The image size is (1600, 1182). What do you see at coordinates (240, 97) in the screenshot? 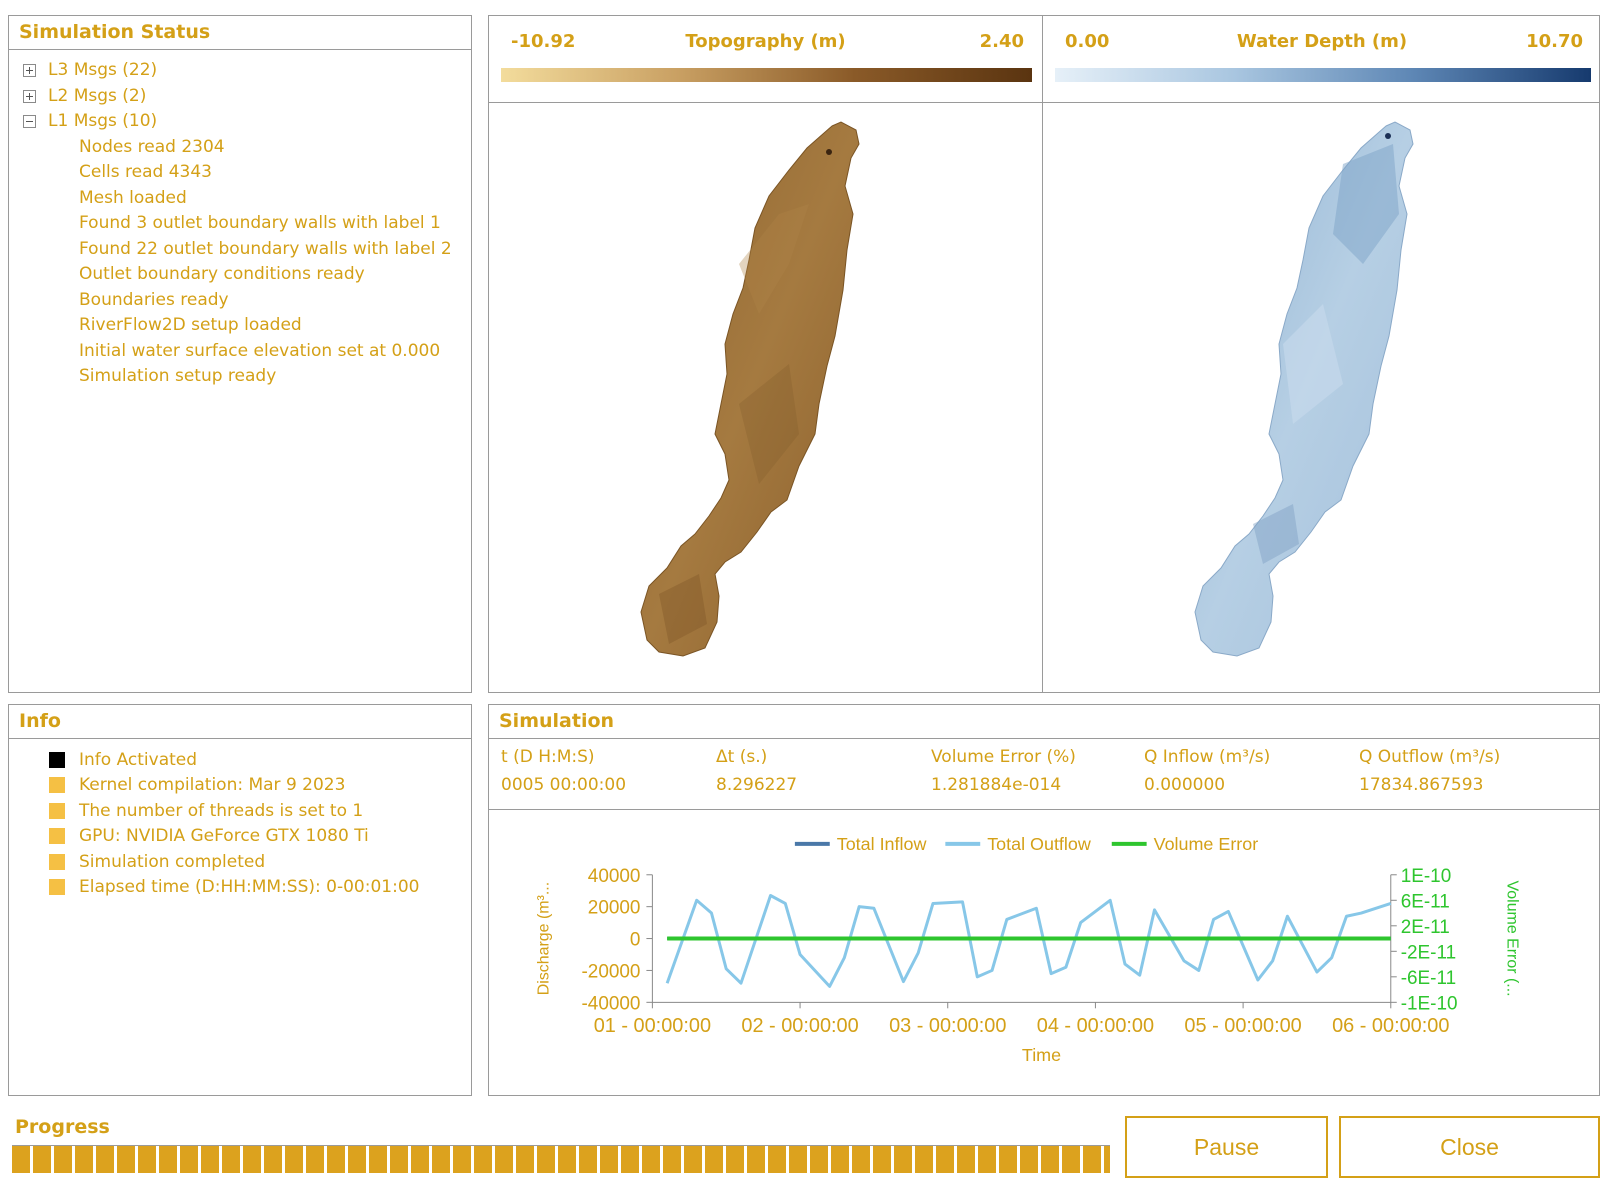
I see `tree-group-l2: L2 Msgs (2)` at bounding box center [240, 97].